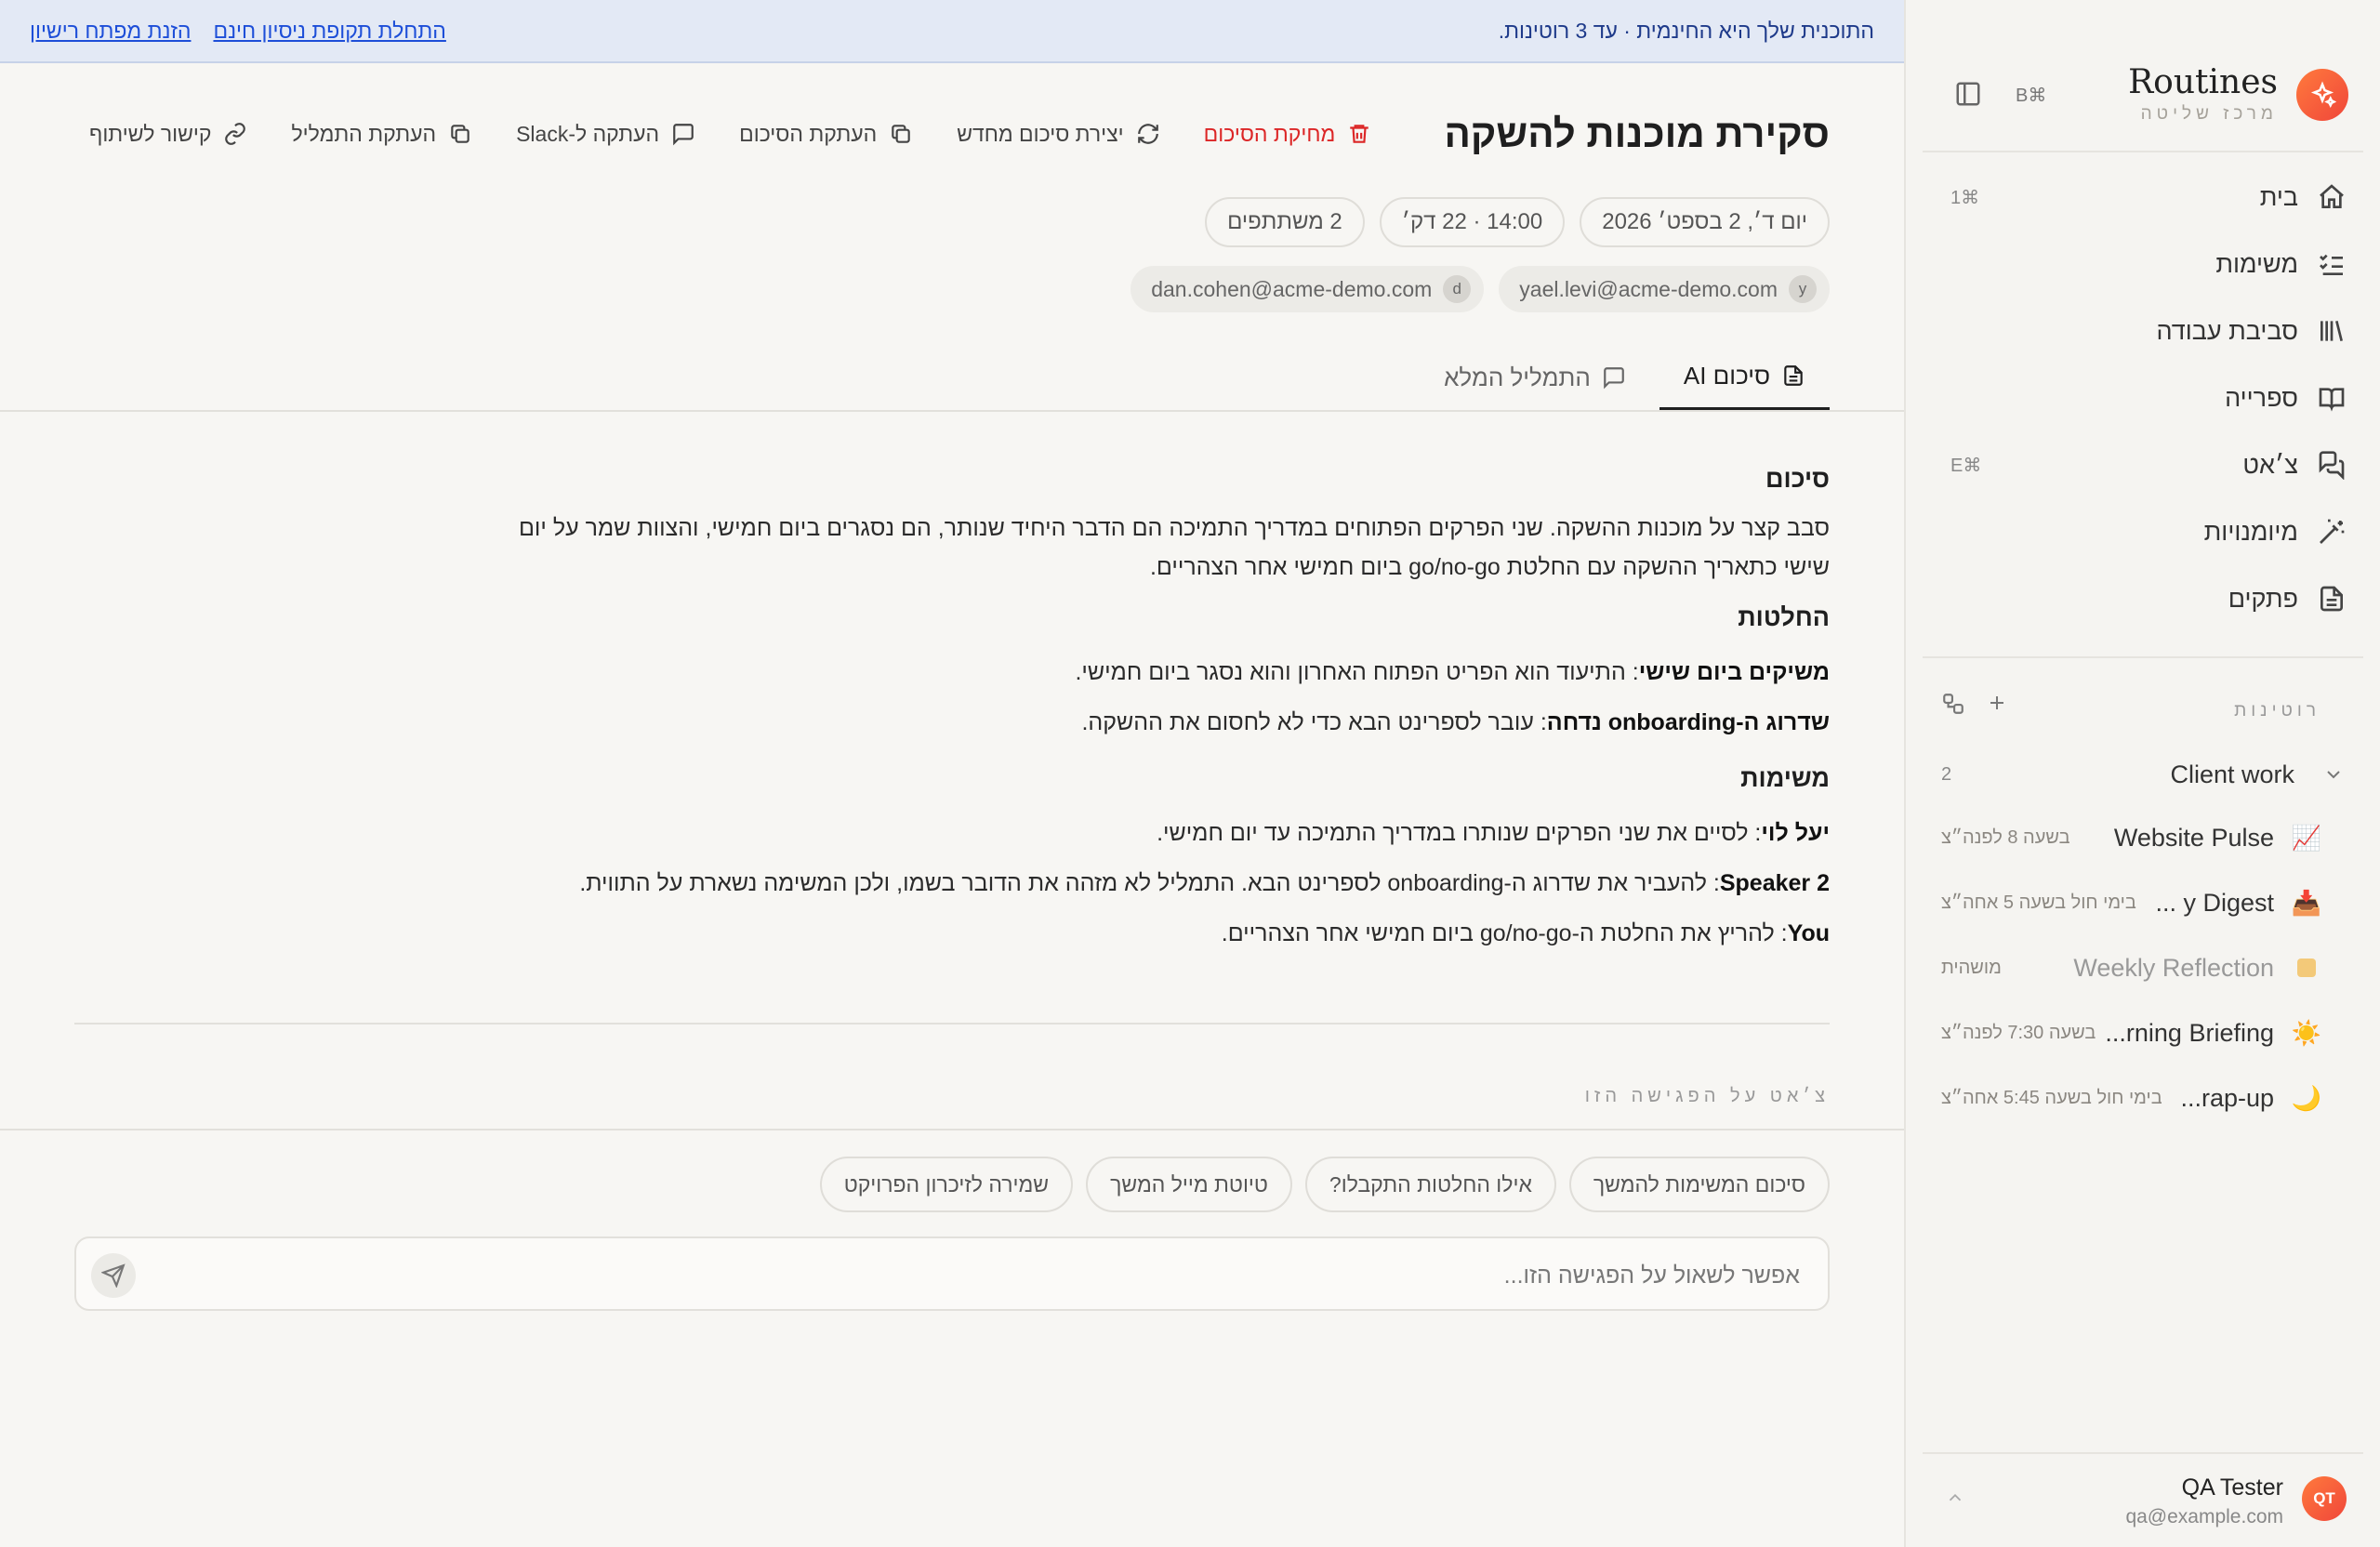 Image resolution: width=2380 pixels, height=1547 pixels. I want to click on regenerate-summary-label: יצירת סיכום מחדש, so click(1040, 133).